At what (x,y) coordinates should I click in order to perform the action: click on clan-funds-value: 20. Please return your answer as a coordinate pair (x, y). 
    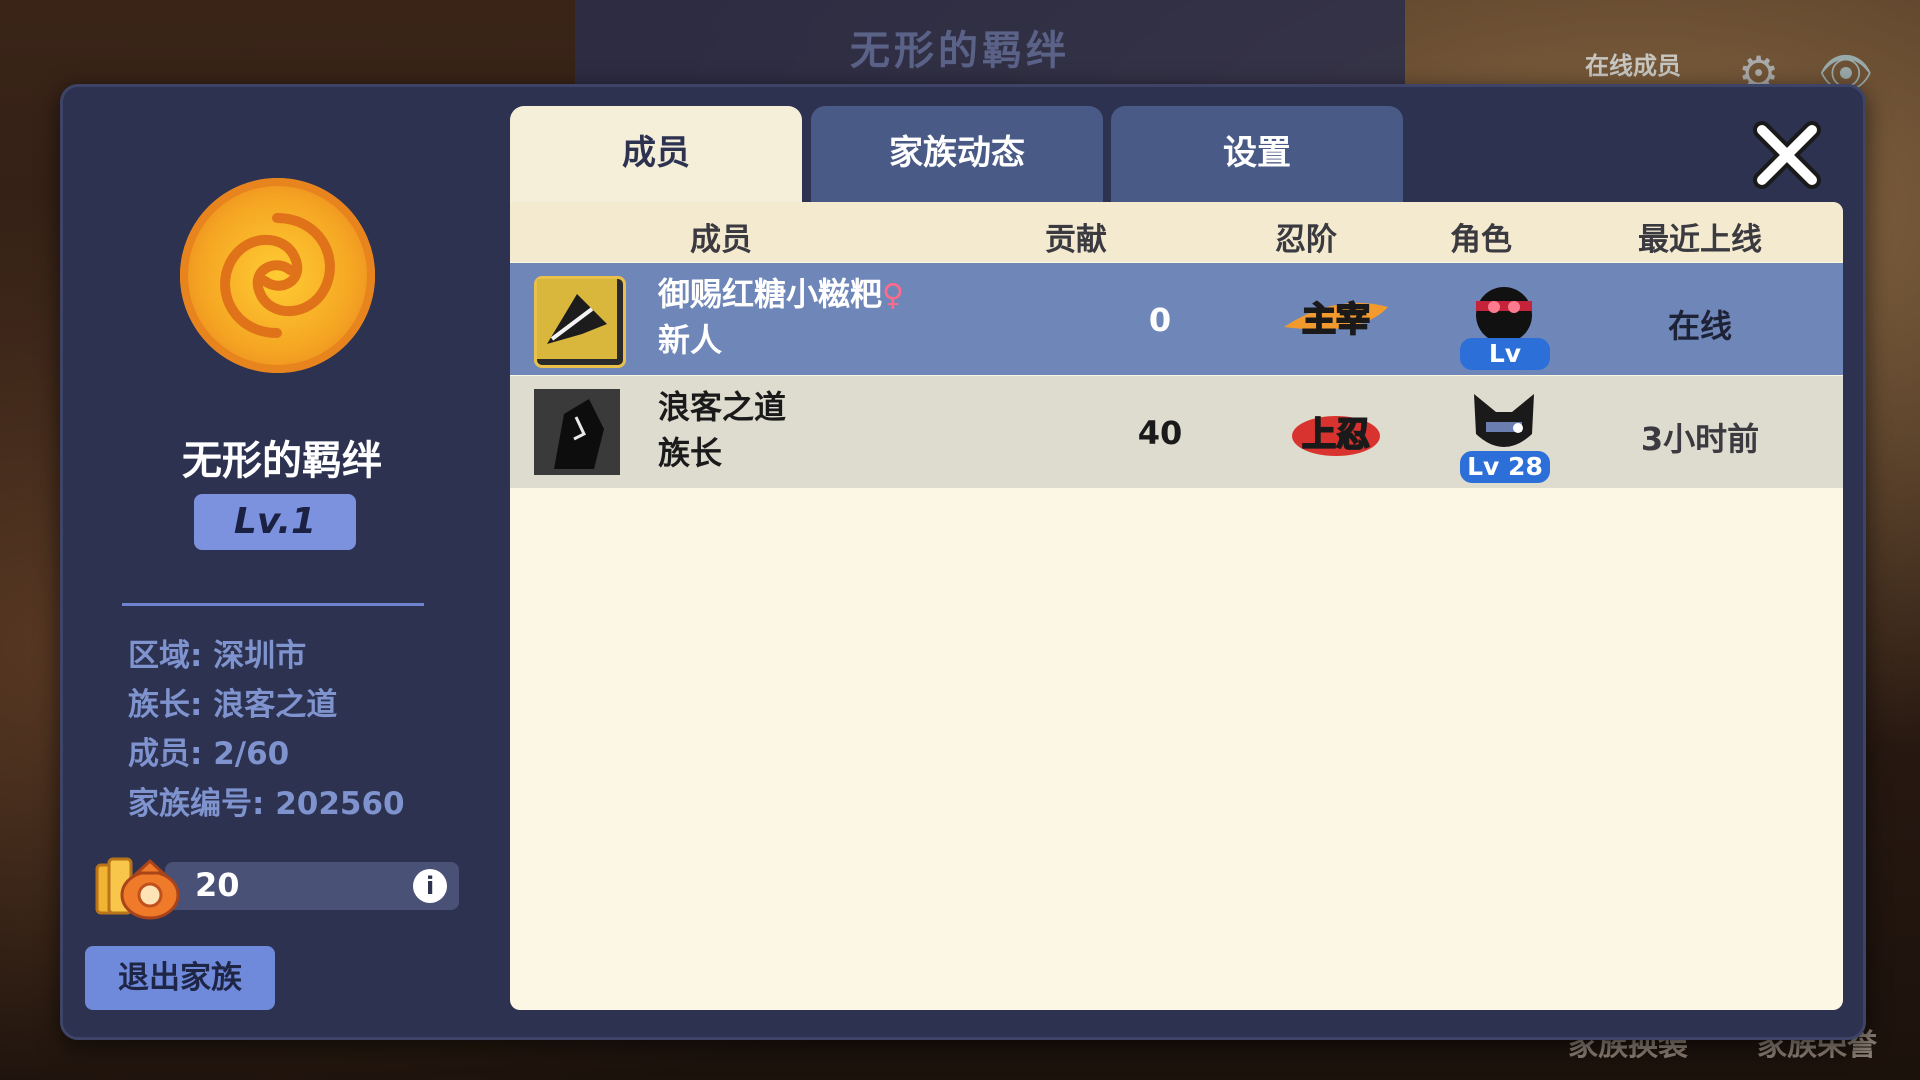
    Looking at the image, I should click on (217, 885).